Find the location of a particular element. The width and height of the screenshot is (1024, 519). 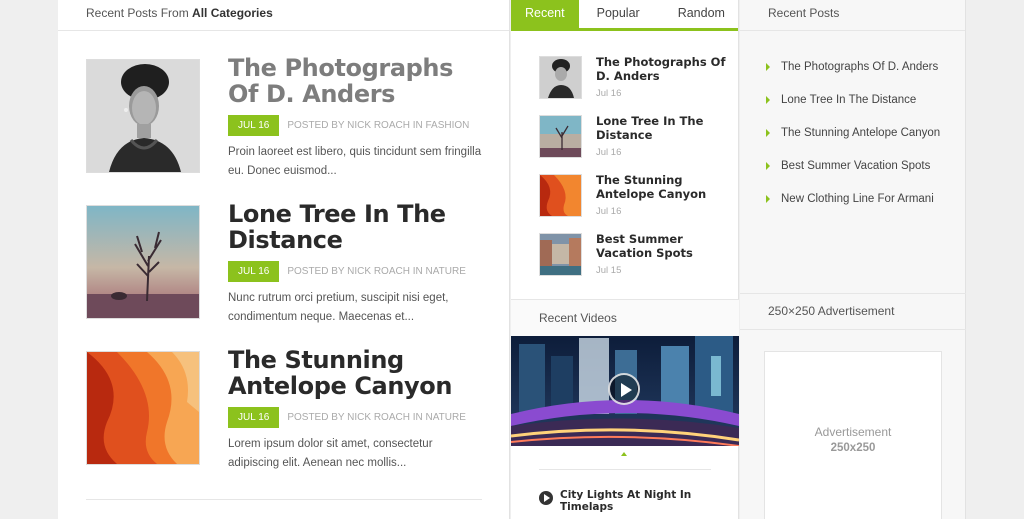

advertisement-header: 250×250 Advertisement is located at coordinates (853, 311).